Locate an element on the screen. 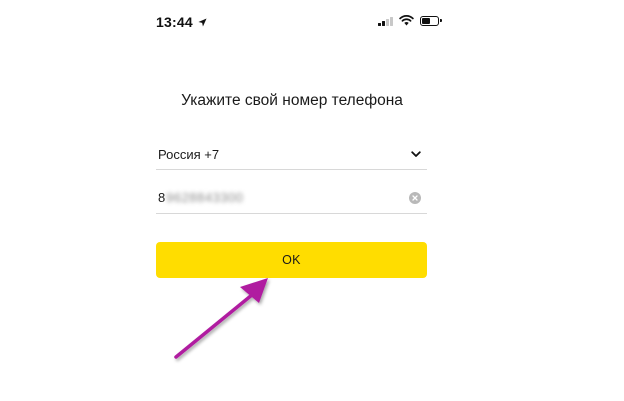  location-arrow-icon is located at coordinates (202, 22).